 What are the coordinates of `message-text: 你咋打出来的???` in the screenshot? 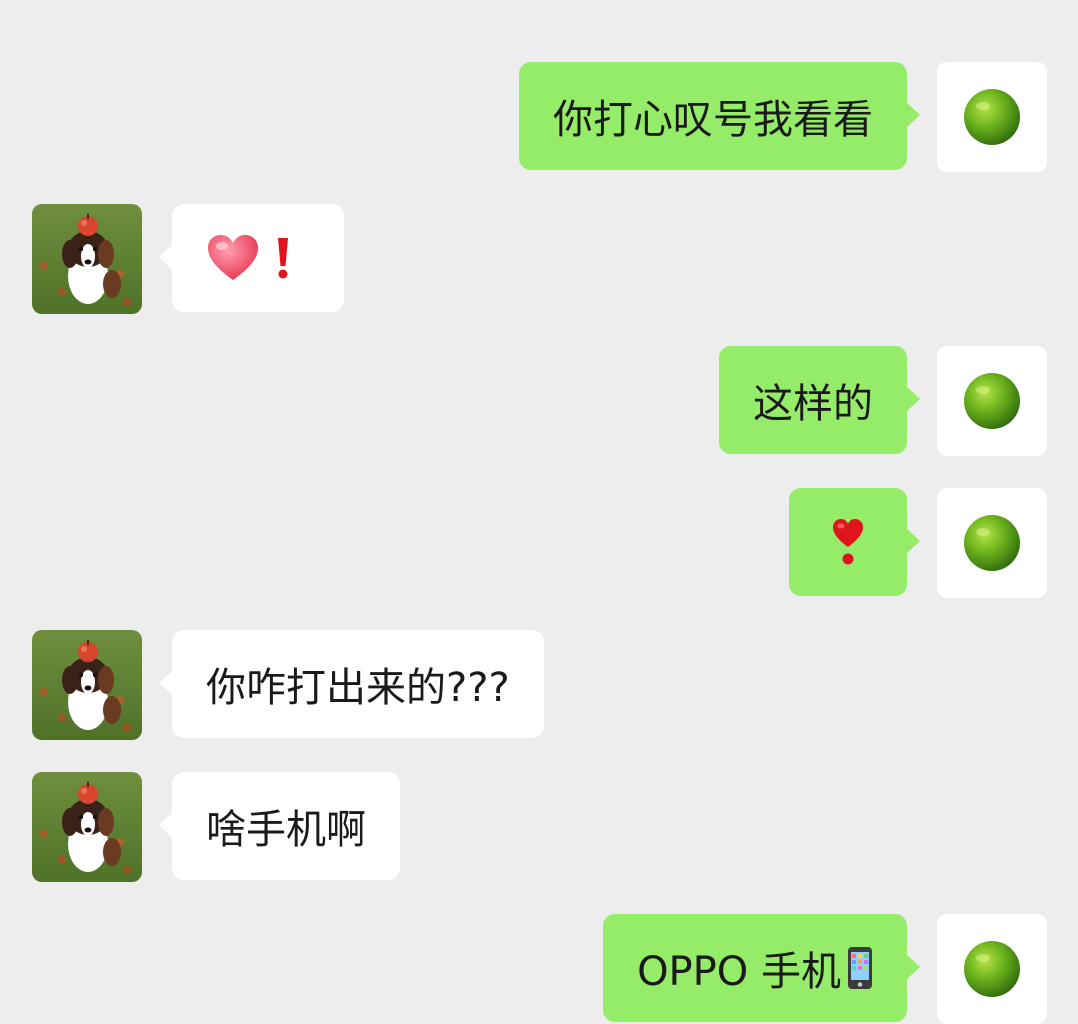 It's located at (358, 688).